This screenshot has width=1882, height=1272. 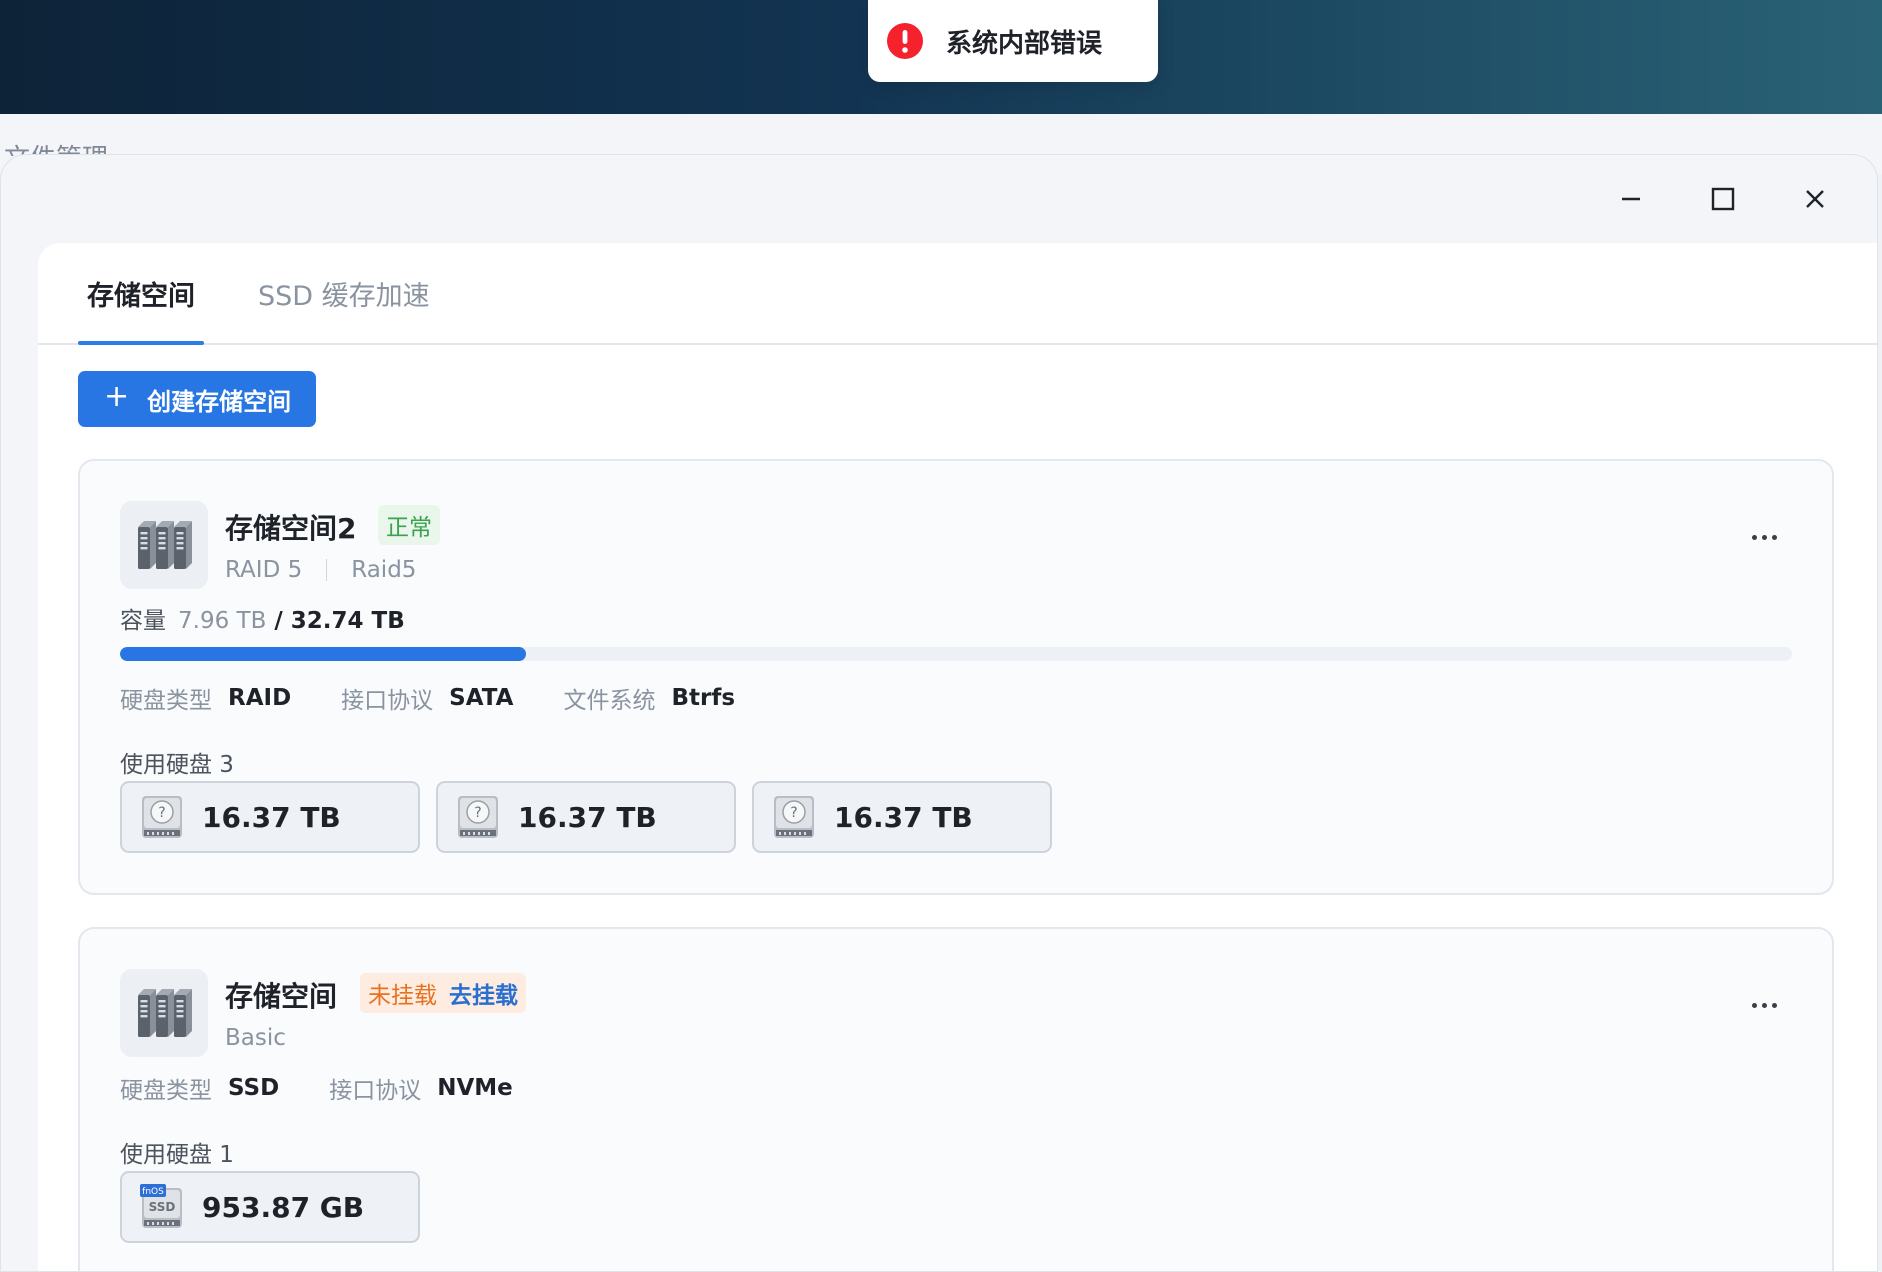 What do you see at coordinates (384, 570) in the screenshot?
I see `raid-name: Raid5` at bounding box center [384, 570].